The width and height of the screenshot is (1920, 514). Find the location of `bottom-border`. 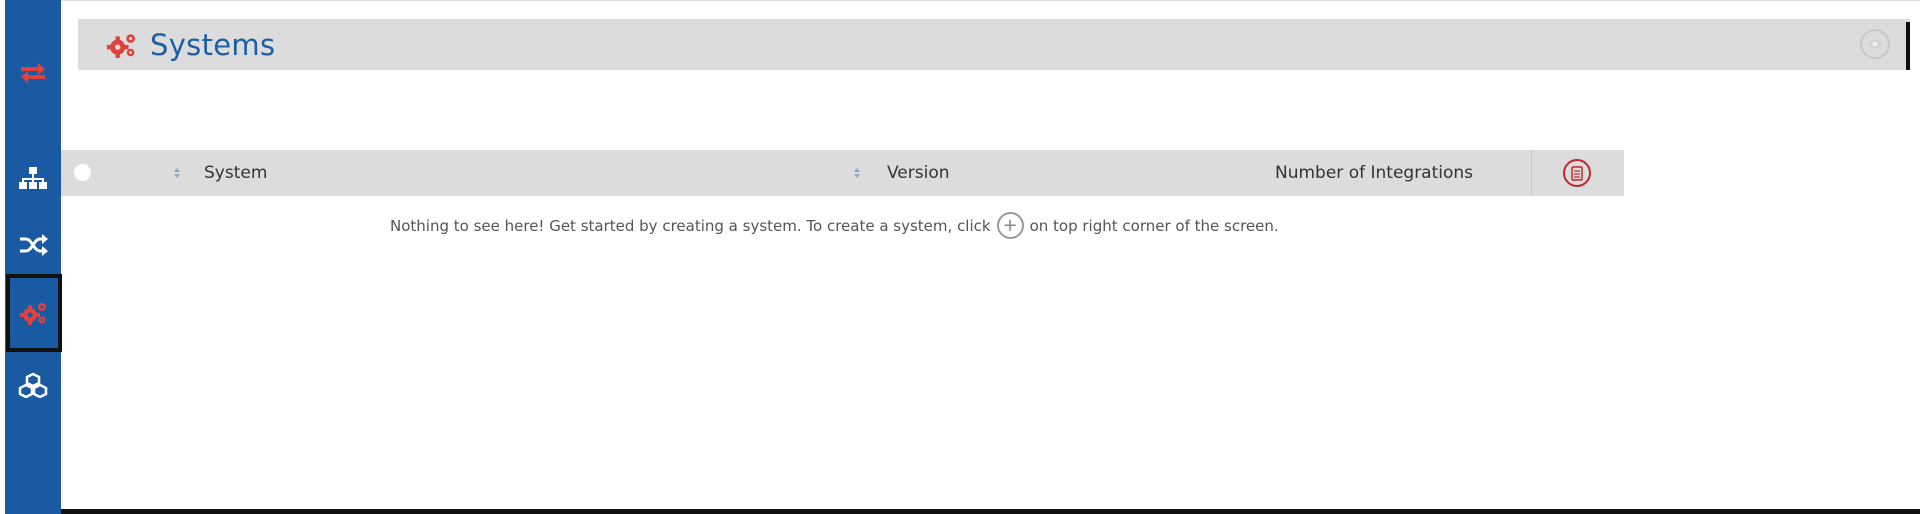

bottom-border is located at coordinates (990, 511).